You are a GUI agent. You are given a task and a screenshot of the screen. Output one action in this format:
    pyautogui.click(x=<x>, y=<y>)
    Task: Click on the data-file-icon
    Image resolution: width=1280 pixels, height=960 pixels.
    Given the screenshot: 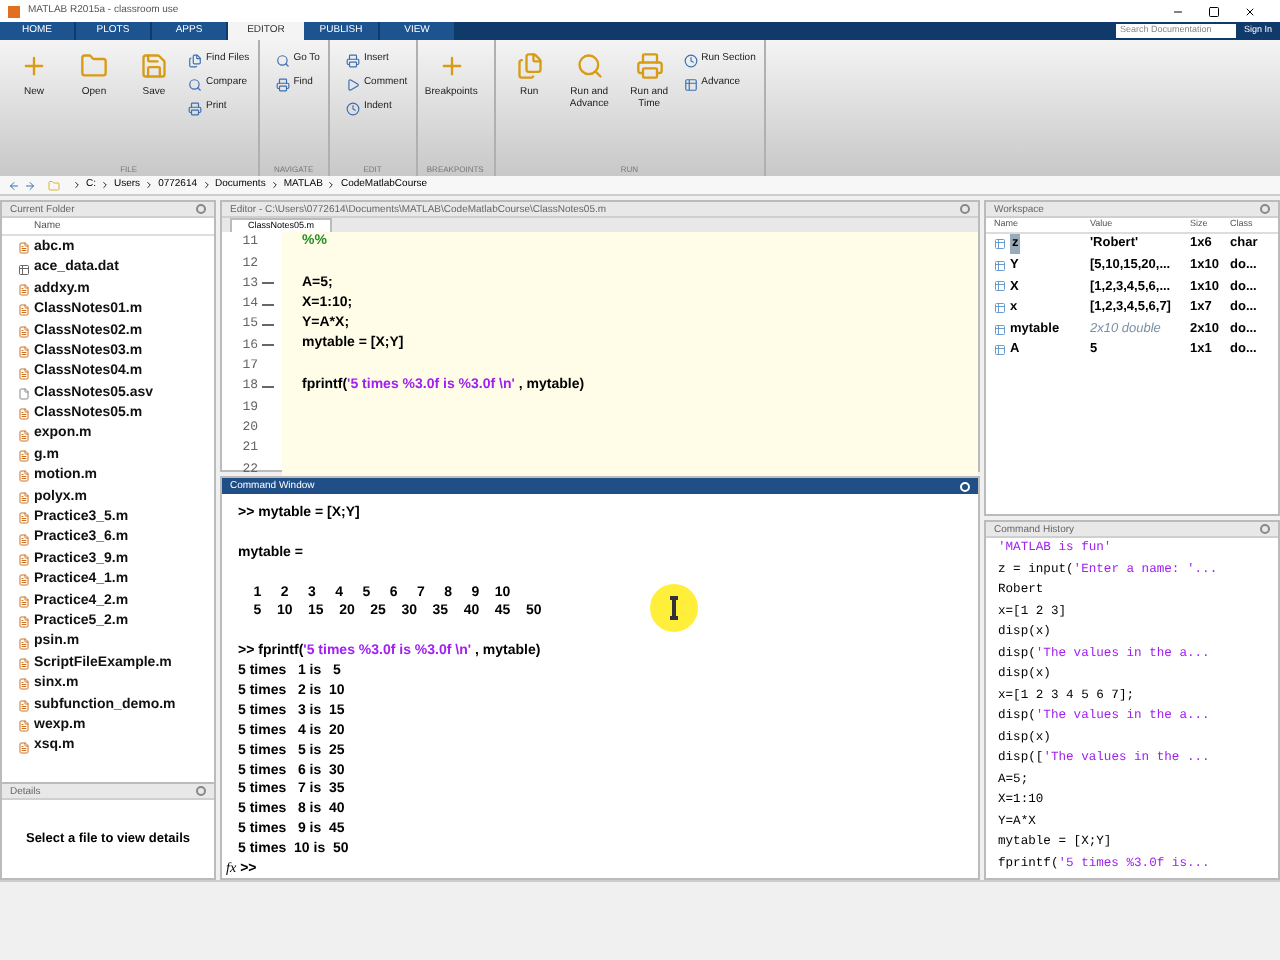 What is the action you would take?
    pyautogui.click(x=24, y=269)
    